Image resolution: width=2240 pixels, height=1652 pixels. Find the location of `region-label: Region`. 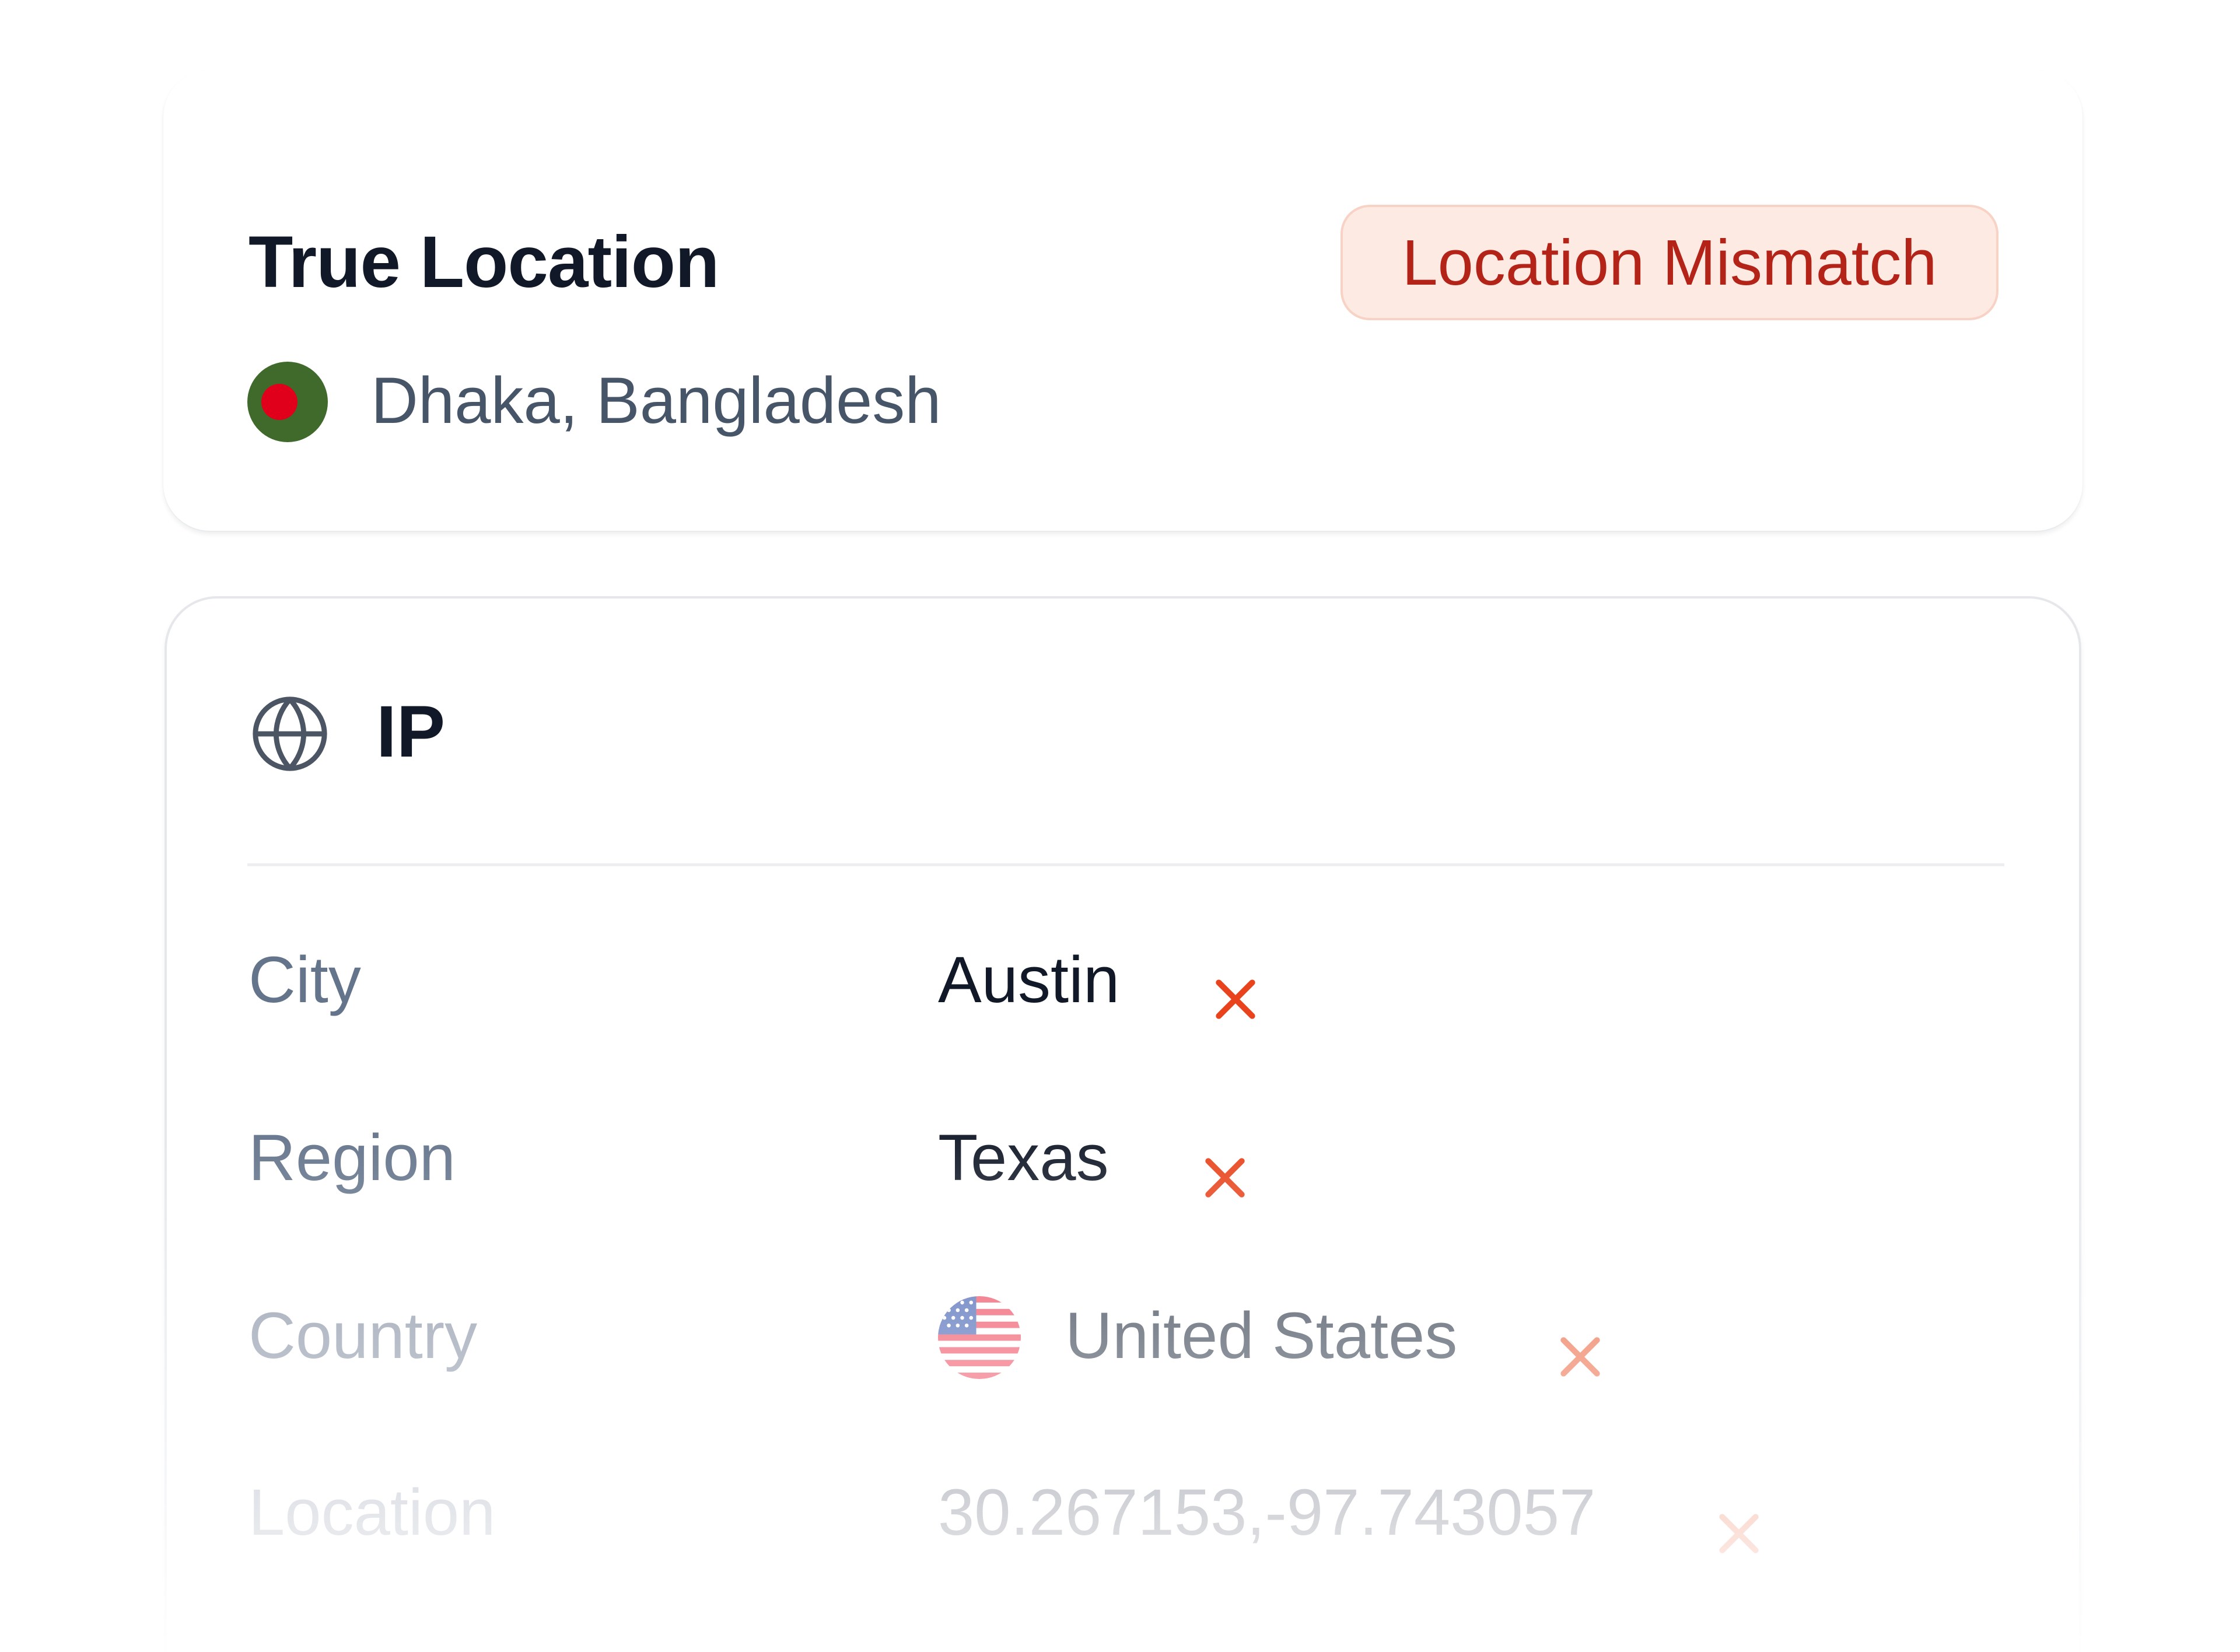

region-label: Region is located at coordinates (352, 1157).